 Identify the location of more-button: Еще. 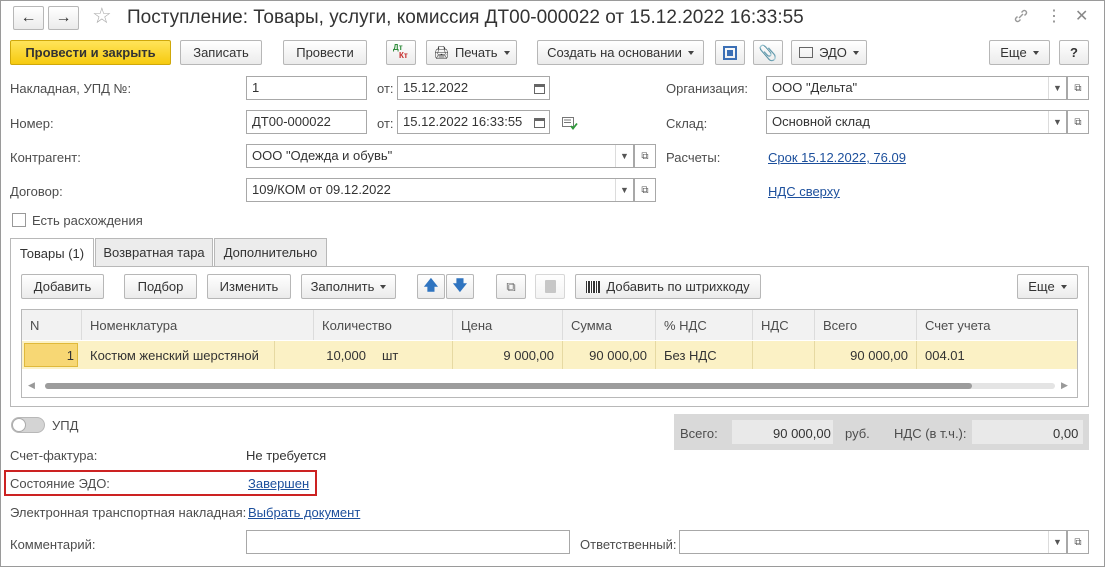
(1019, 52).